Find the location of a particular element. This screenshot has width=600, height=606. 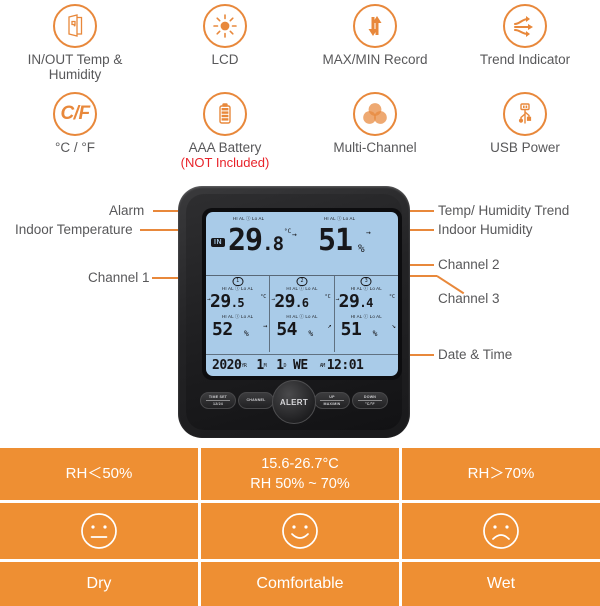

feature-max-min-record: MAX/MIN Record is located at coordinates (375, 44).